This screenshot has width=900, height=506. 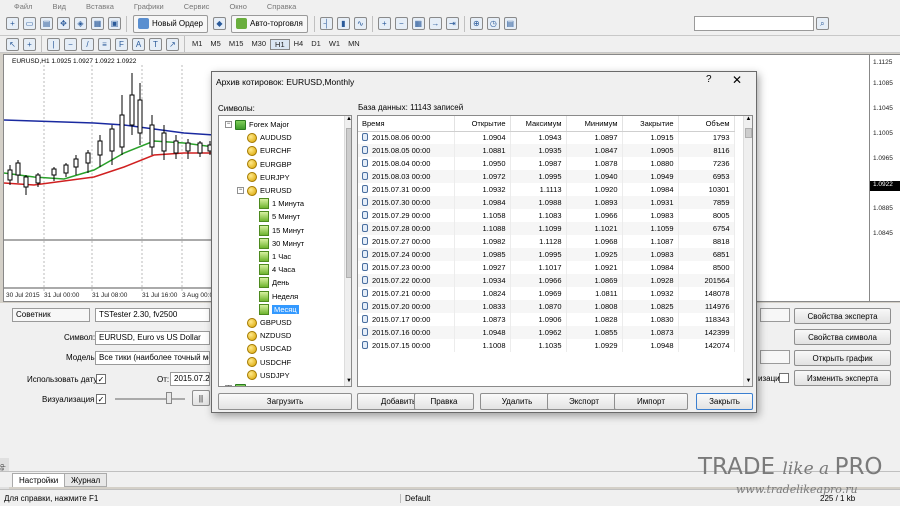 What do you see at coordinates (197, 6) in the screenshot?
I see `menu-item: Сервис` at bounding box center [197, 6].